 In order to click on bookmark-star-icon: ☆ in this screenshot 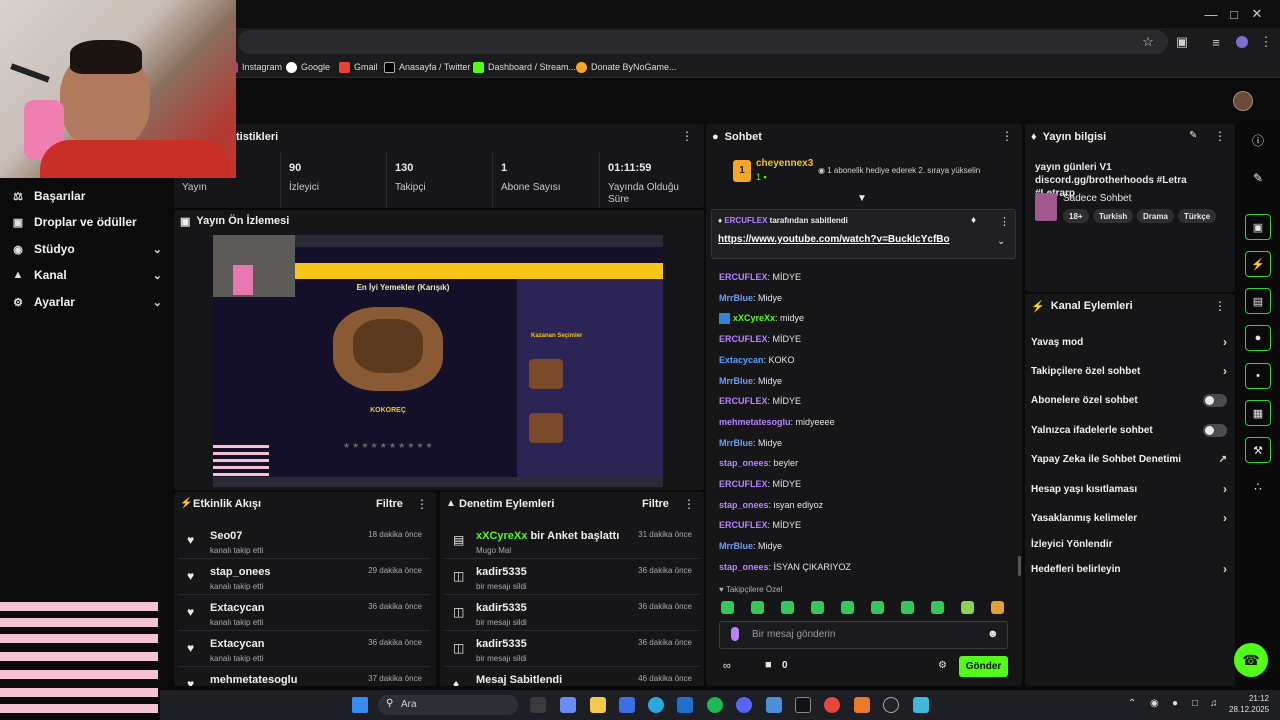, I will do `click(1148, 42)`.